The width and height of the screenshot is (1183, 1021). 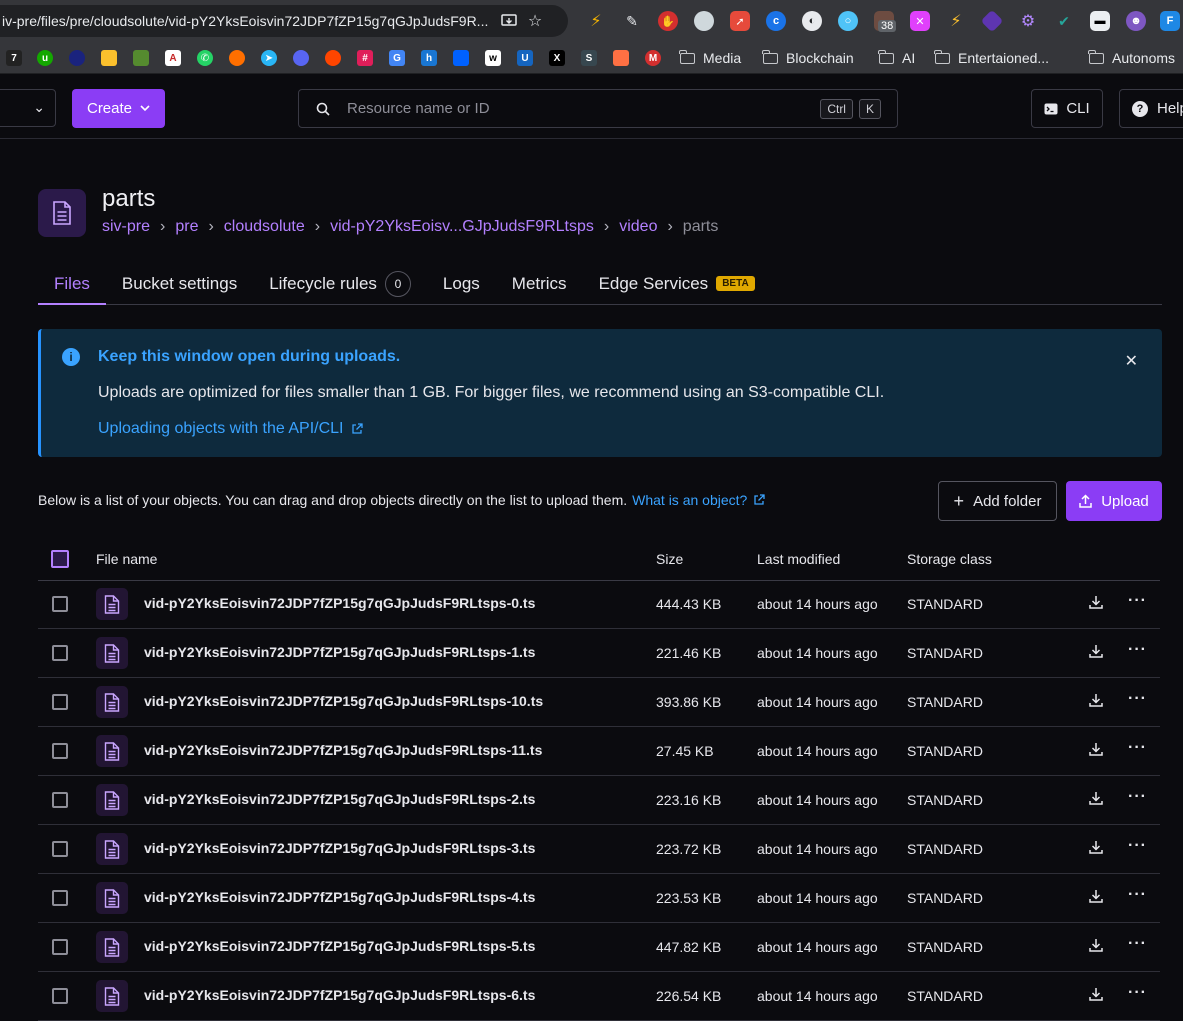 I want to click on extension-gear-icon: ⚙, so click(x=1028, y=21).